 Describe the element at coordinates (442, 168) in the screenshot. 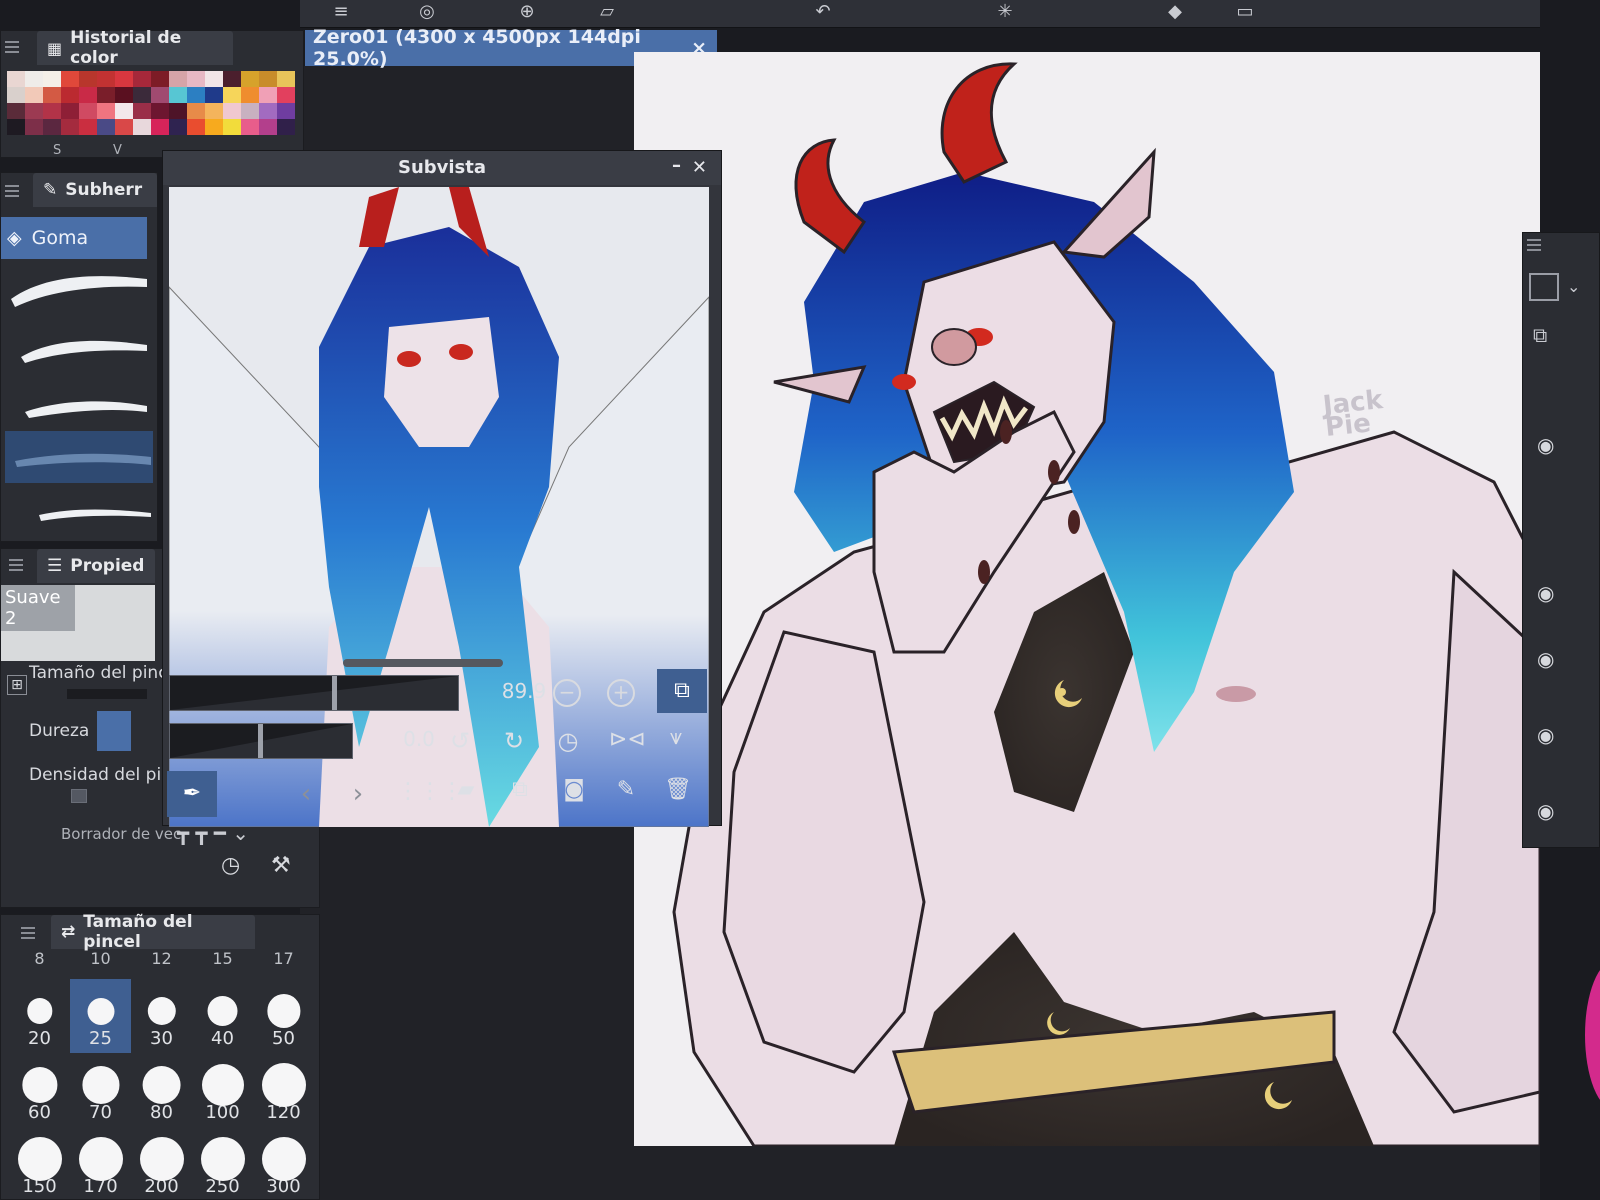

I see `subview-header: Subvista – ✕` at that location.